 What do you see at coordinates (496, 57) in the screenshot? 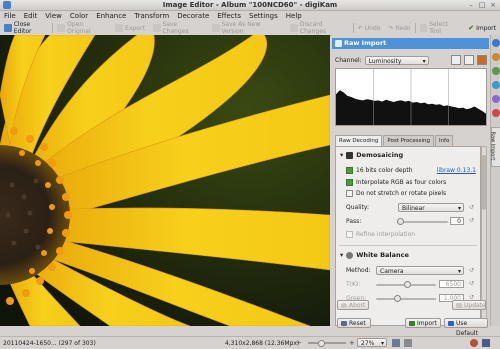
I see `metadata-tab-icon` at bounding box center [496, 57].